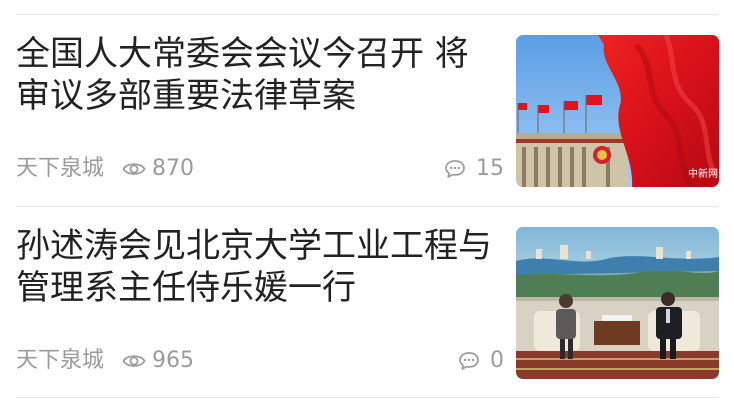 The height and width of the screenshot is (406, 734). I want to click on bottom-divider, so click(367, 397).